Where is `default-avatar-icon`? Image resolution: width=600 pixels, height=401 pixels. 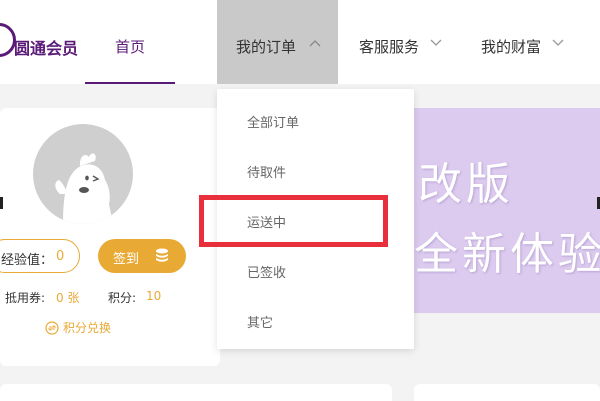 default-avatar-icon is located at coordinates (84, 188).